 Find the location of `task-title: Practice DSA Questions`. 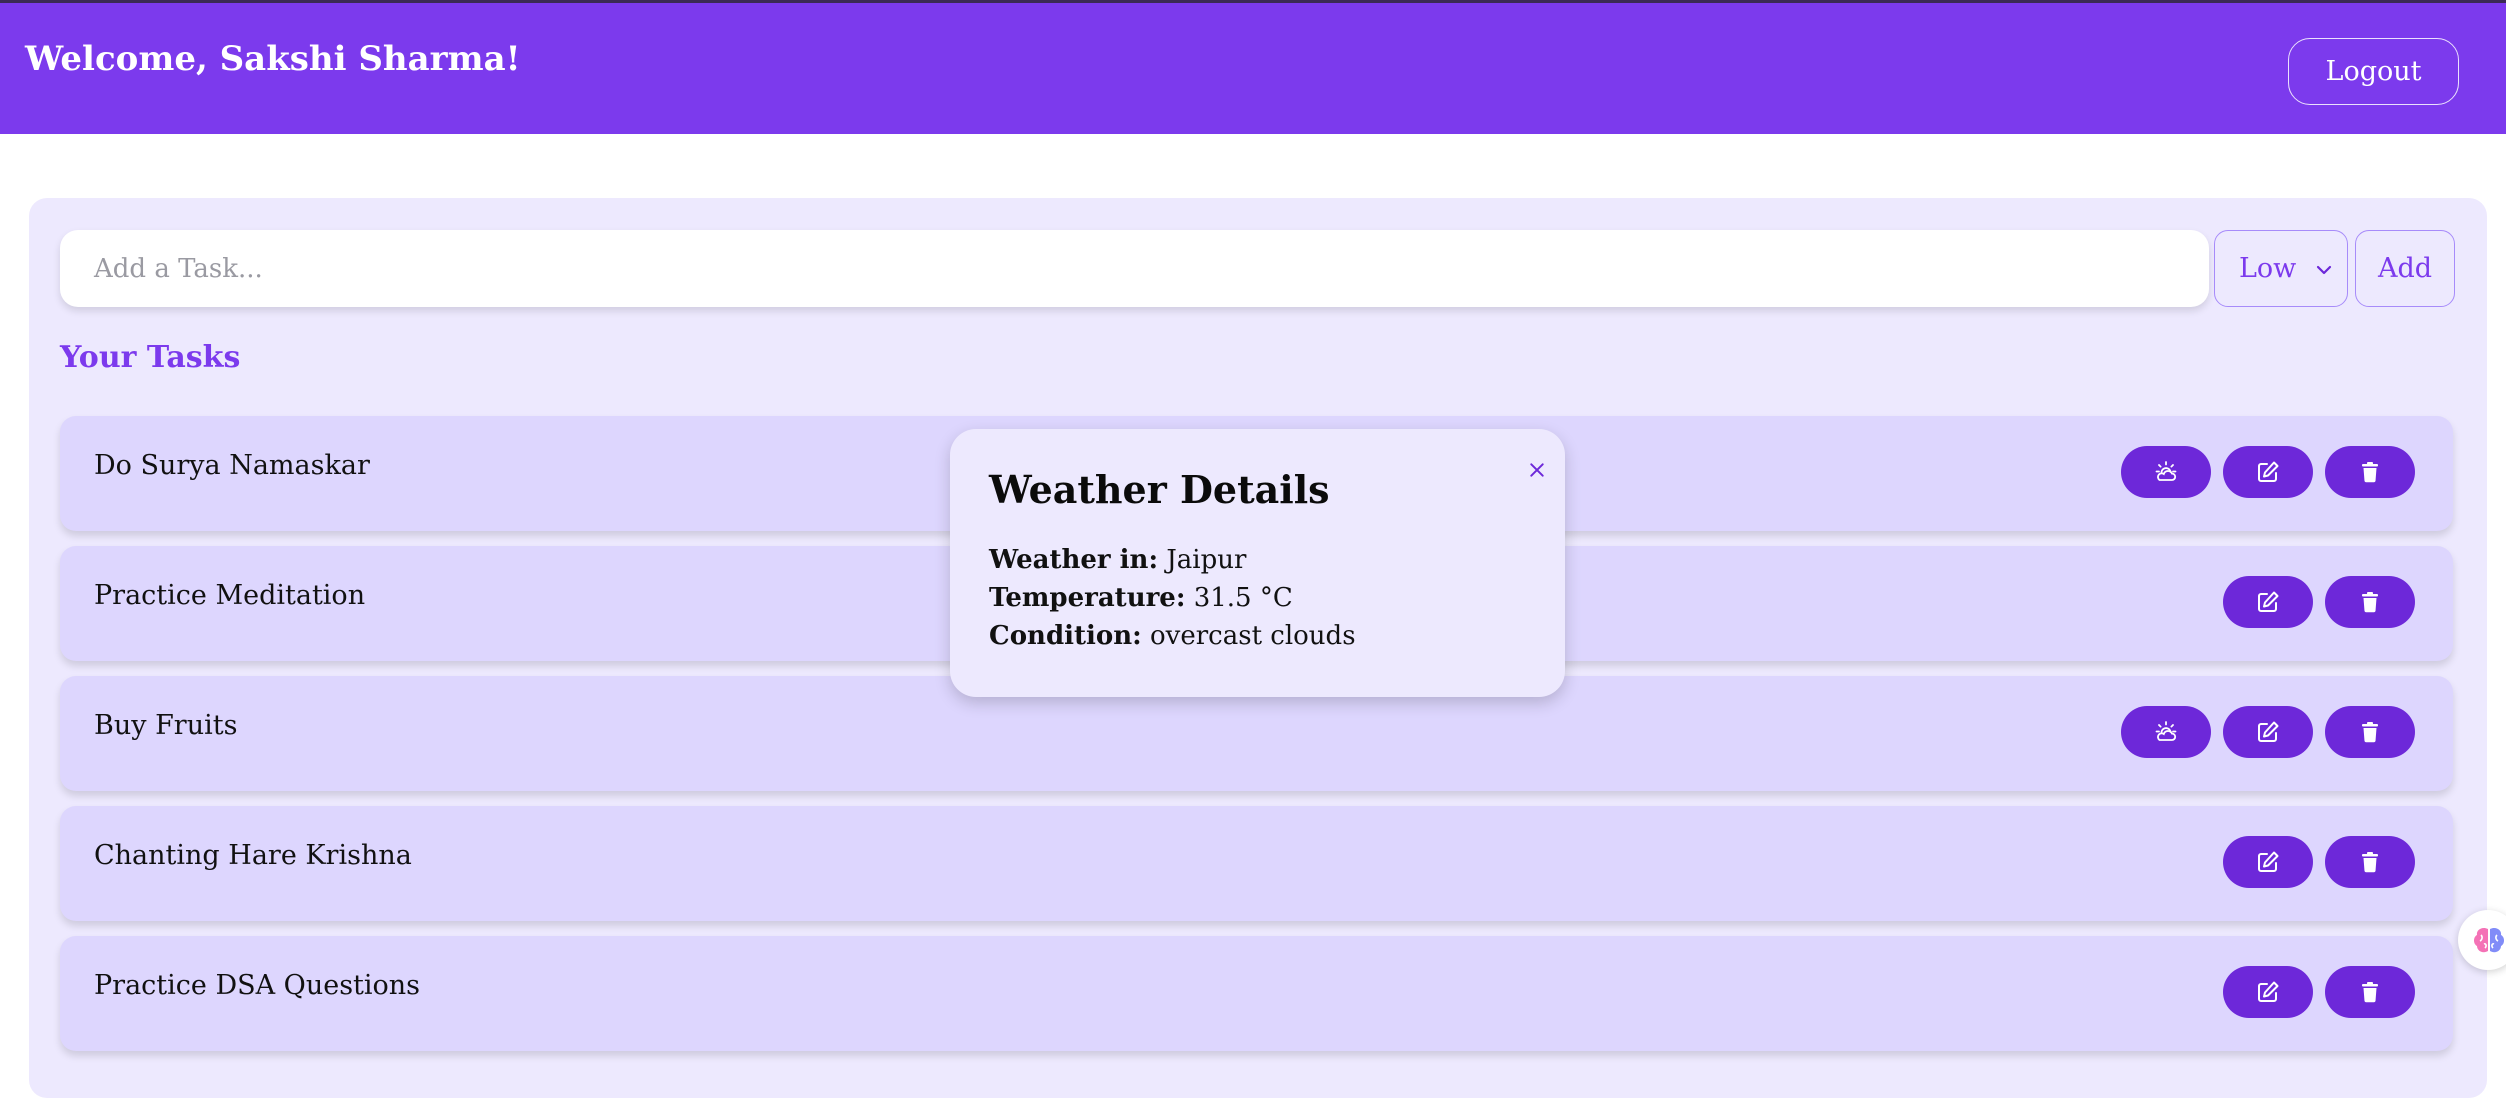

task-title: Practice DSA Questions is located at coordinates (257, 985).